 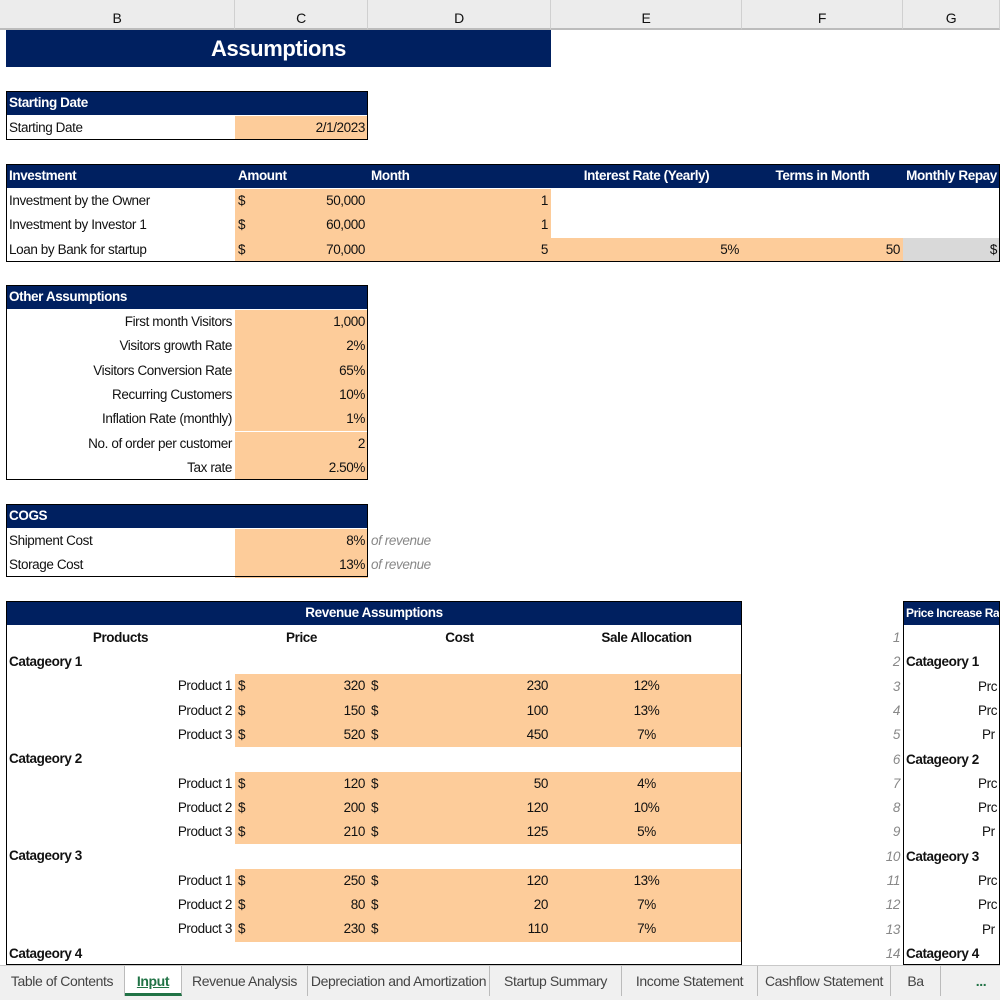 What do you see at coordinates (301, 250) in the screenshot?
I see `investment-amount-input: 70,000` at bounding box center [301, 250].